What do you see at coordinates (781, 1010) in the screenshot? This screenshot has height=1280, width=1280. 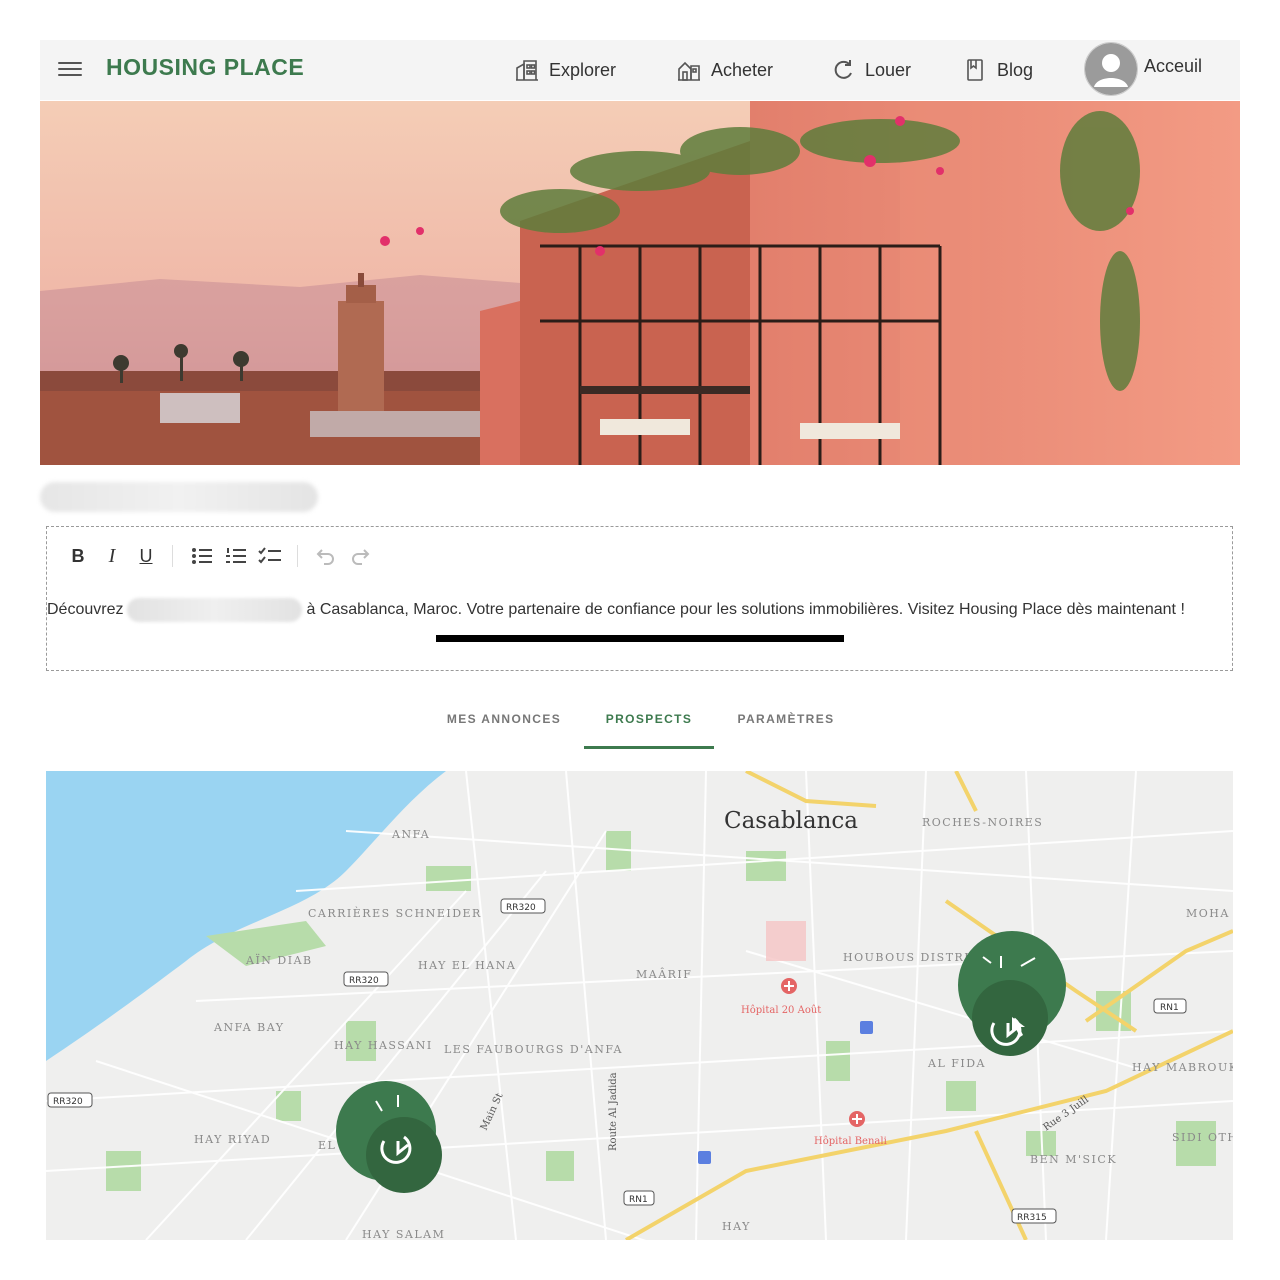 I see `hospital-label-1: Hôpital 20 Août` at bounding box center [781, 1010].